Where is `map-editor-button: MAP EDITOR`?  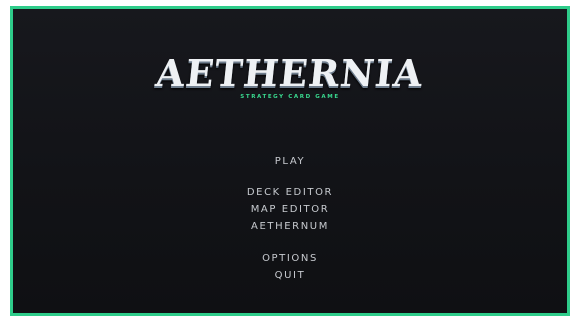 map-editor-button: MAP EDITOR is located at coordinates (290, 209).